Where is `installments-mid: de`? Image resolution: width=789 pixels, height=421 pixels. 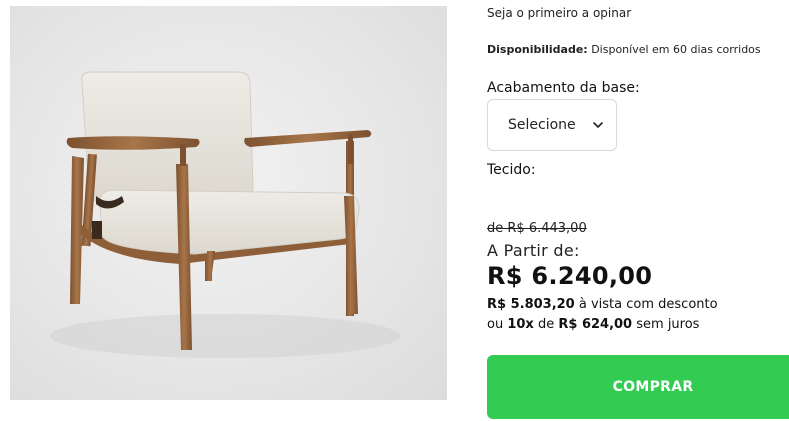
installments-mid: de is located at coordinates (546, 324).